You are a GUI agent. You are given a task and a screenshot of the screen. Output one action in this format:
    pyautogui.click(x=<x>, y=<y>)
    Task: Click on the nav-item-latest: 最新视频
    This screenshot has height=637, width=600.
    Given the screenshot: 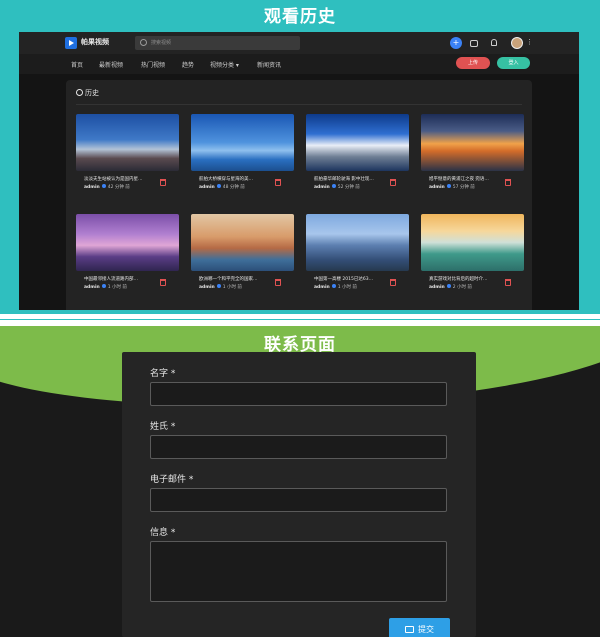 What is the action you would take?
    pyautogui.click(x=111, y=64)
    